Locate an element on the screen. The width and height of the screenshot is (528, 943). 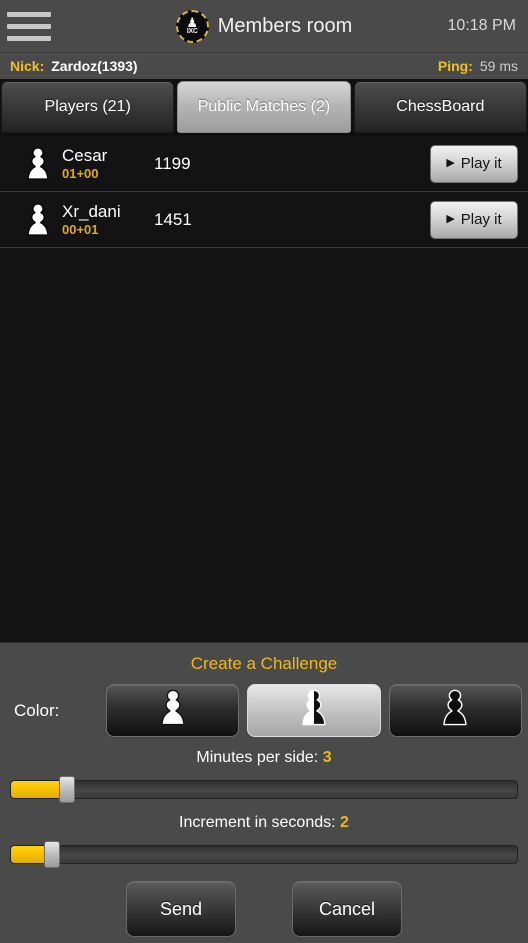
black-pawn-icon is located at coordinates (455, 710).